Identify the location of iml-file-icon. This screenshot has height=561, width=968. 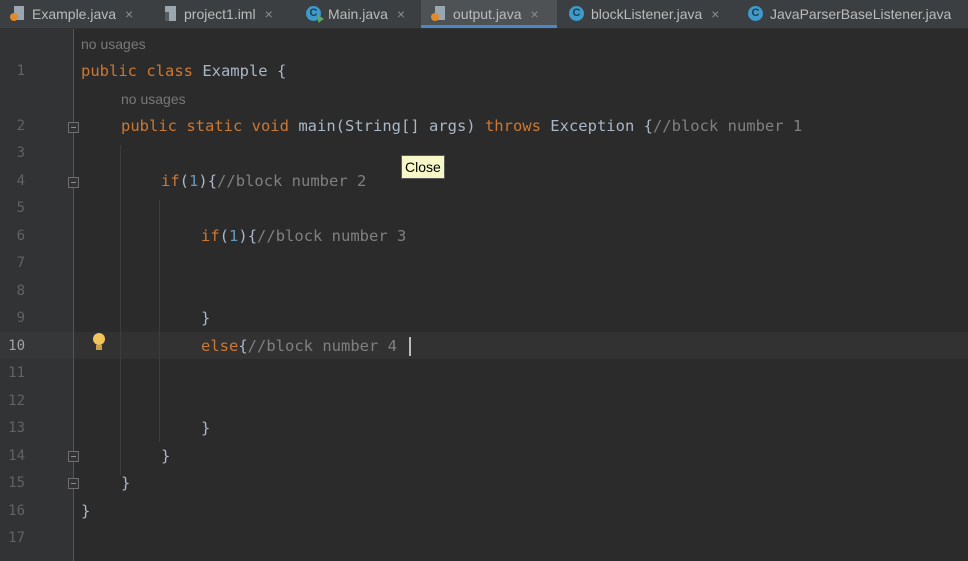
(170, 14).